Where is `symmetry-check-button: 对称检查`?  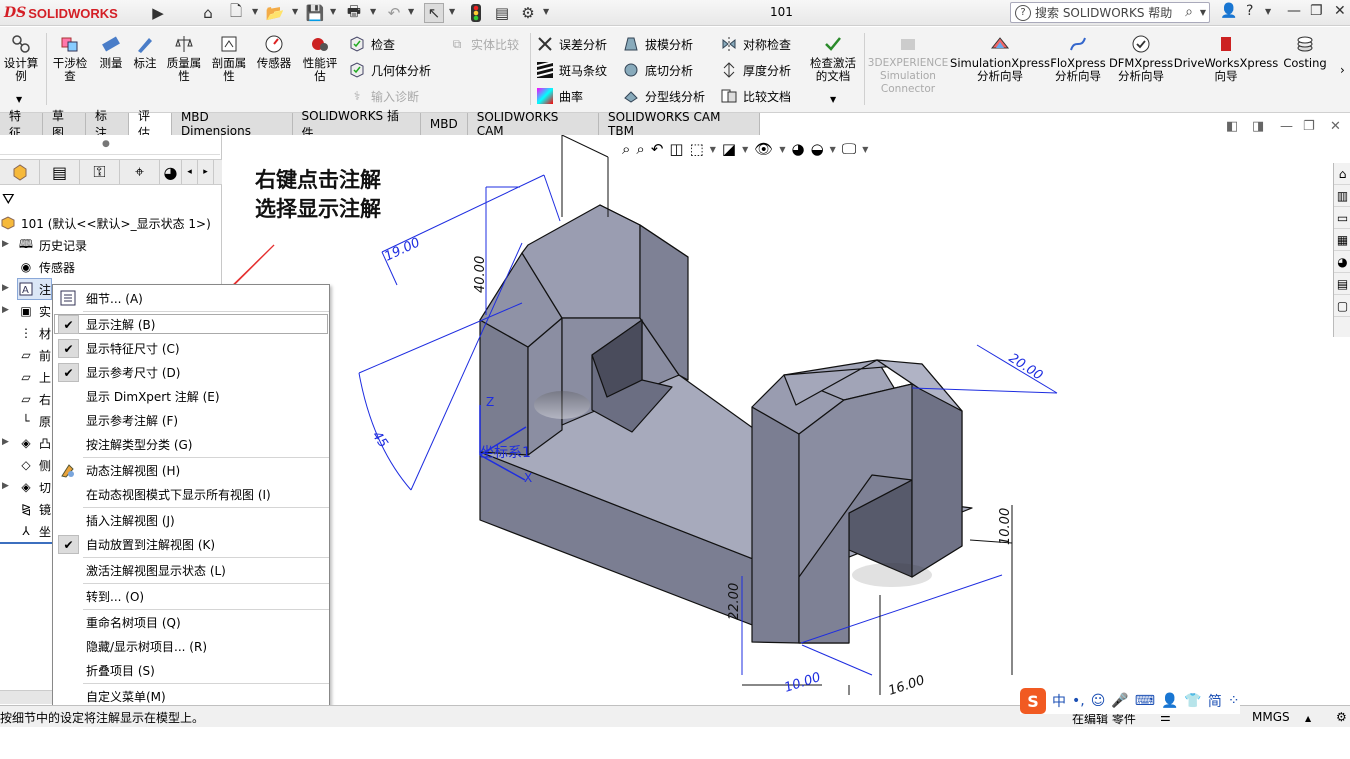 symmetry-check-button: 对称检查 is located at coordinates (755, 44).